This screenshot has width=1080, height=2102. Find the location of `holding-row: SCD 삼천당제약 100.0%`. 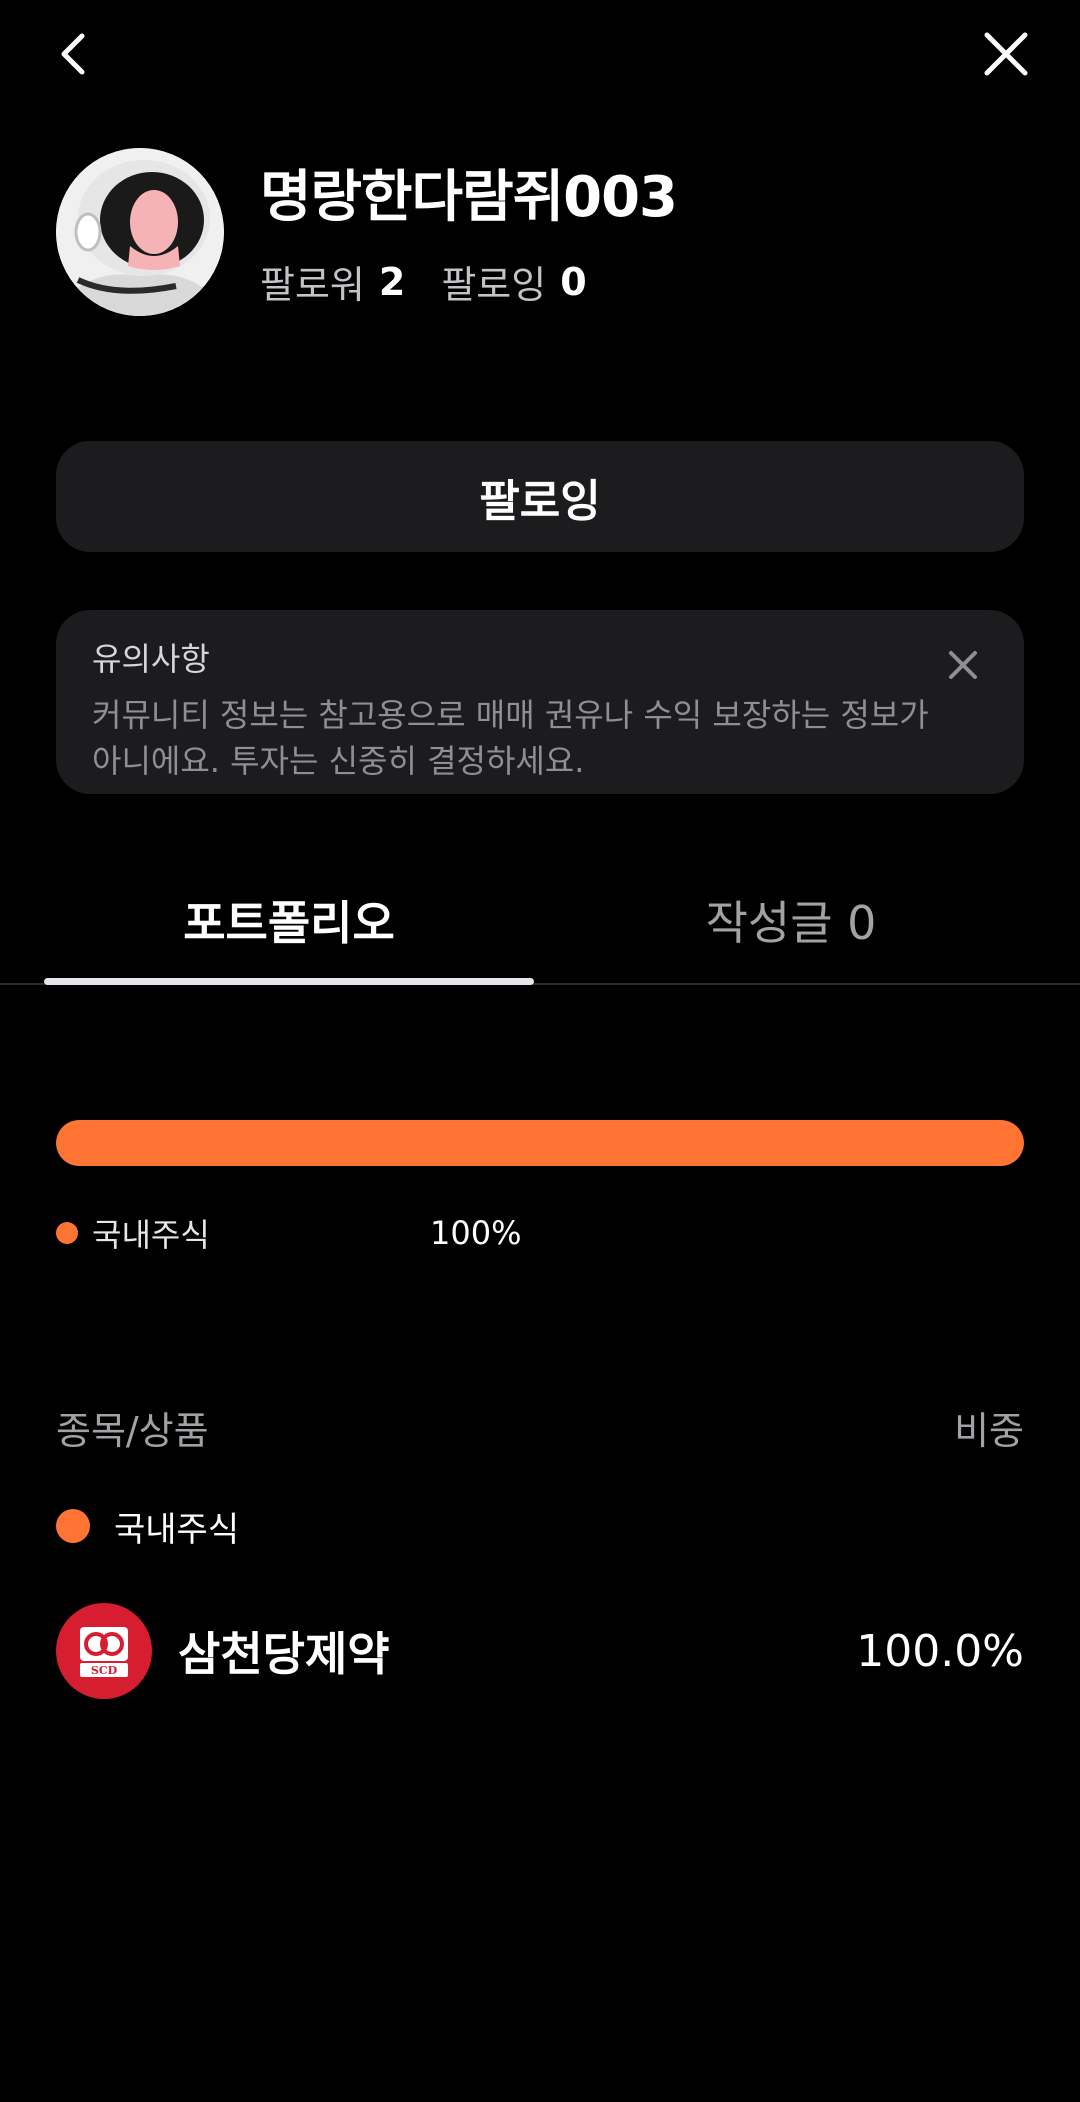

holding-row: SCD 삼천당제약 100.0% is located at coordinates (540, 1651).